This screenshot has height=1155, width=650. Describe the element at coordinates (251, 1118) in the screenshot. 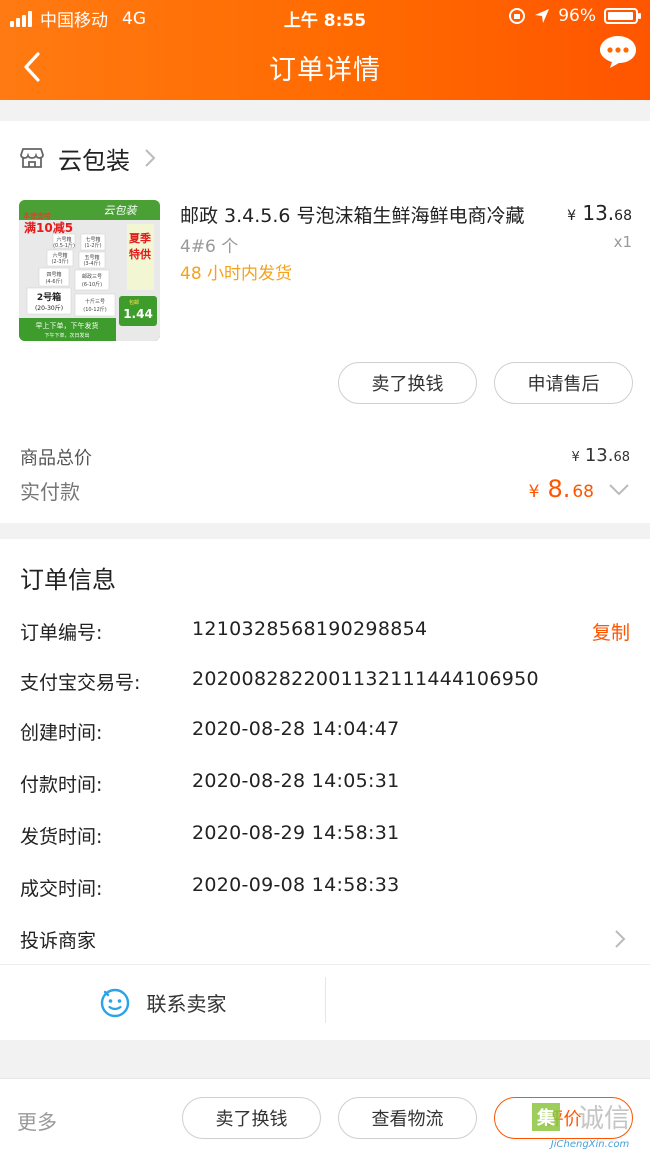

I see `sell-button-bottom: 卖了换钱` at that location.